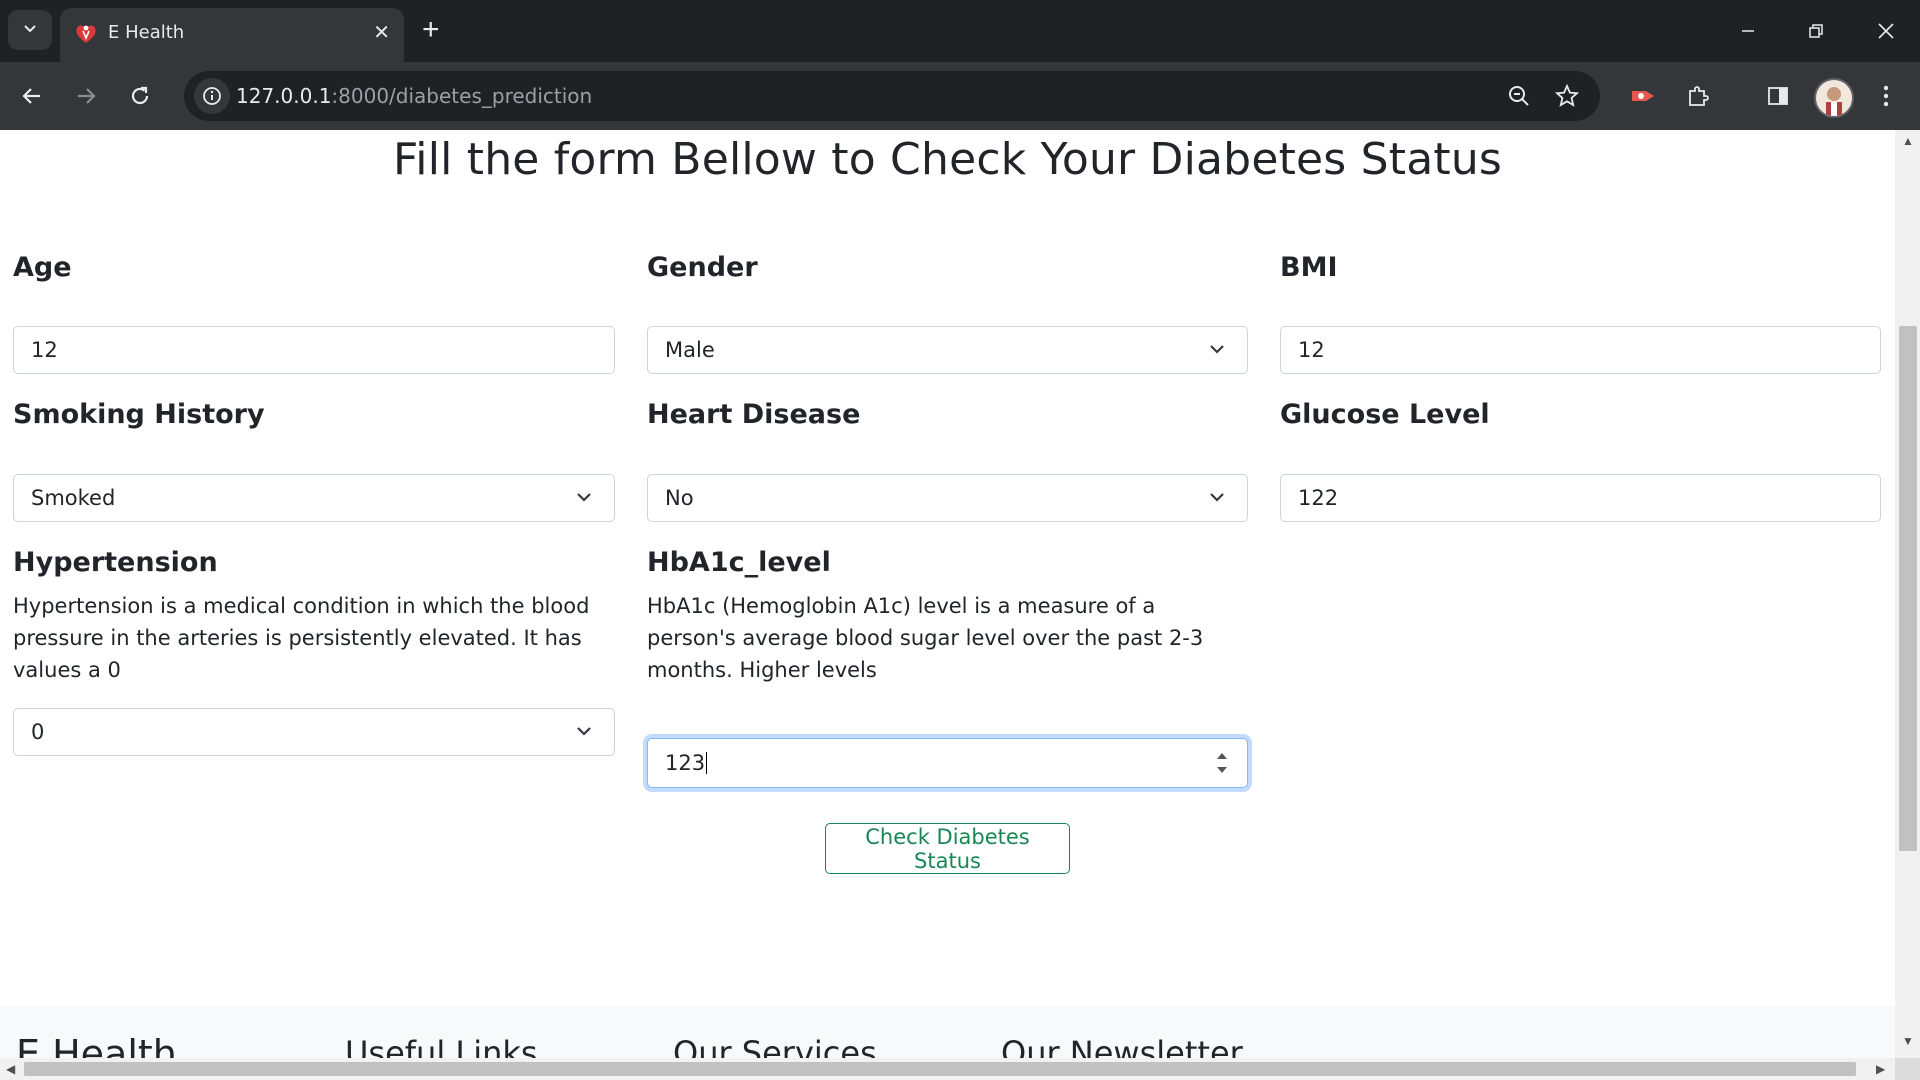  Describe the element at coordinates (140, 96) in the screenshot. I see `reload-icon` at that location.